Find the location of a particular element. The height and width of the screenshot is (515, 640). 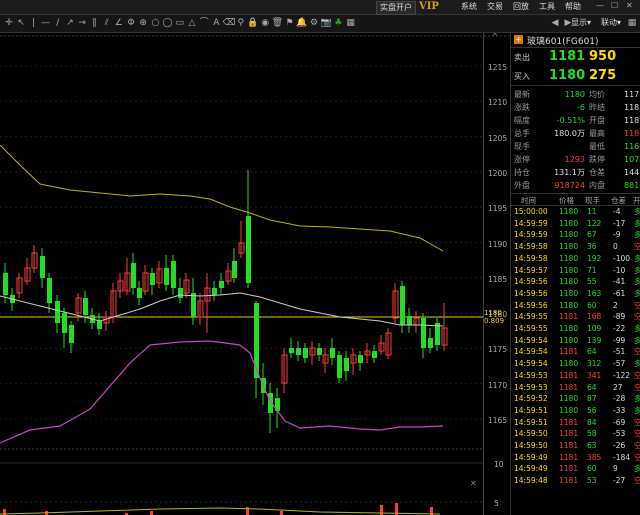

angle-icon: ∠ is located at coordinates (119, 23).